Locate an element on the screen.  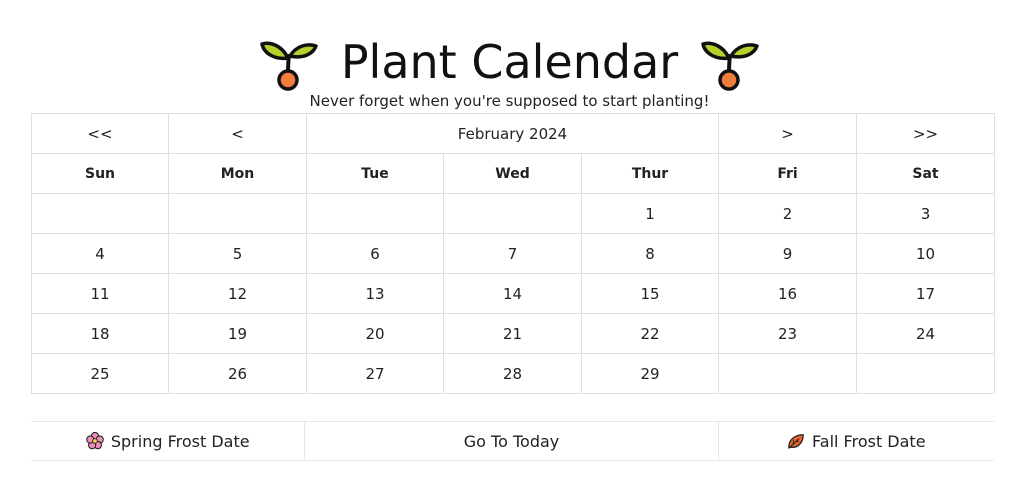
day-cell: 14 is located at coordinates (512, 293).